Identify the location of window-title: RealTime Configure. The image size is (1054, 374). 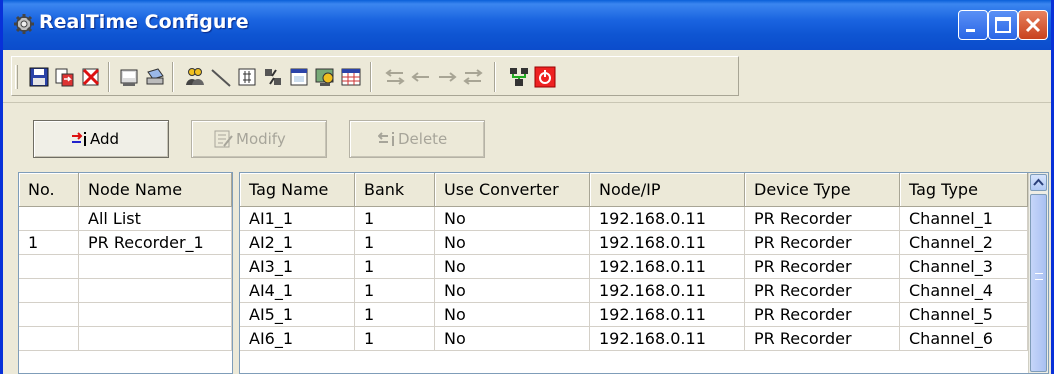
(144, 22).